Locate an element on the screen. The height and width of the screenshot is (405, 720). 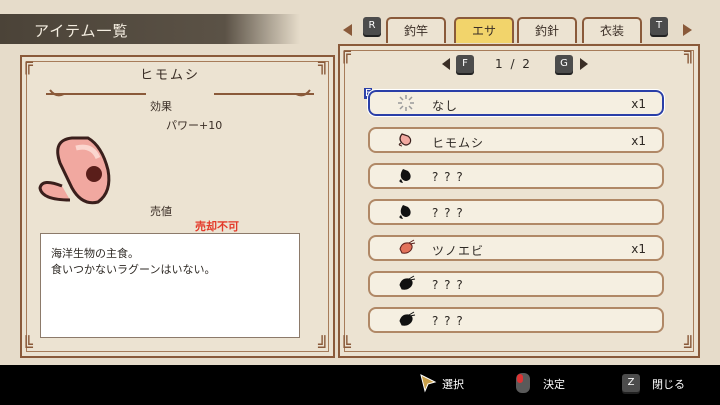
description-line-1: 海洋生物の主食。 is located at coordinates (95, 253).